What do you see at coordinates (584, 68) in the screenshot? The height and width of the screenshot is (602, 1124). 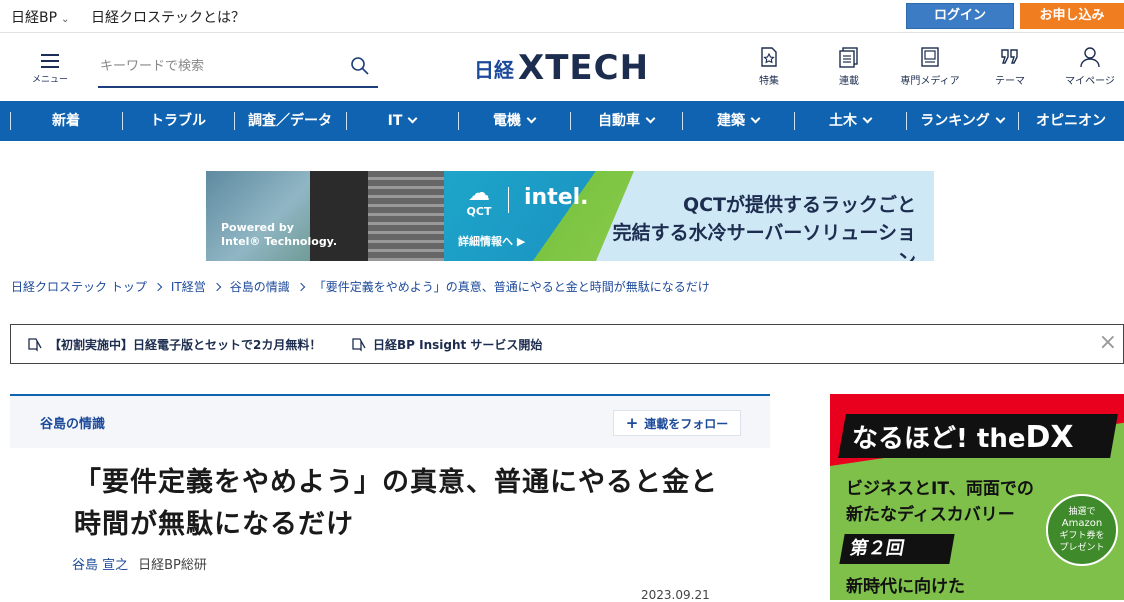 I see `logo-main: XTECH` at bounding box center [584, 68].